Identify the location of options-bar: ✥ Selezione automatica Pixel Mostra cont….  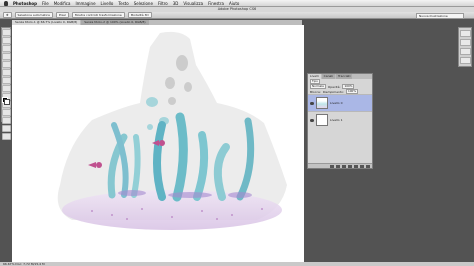
(237, 15).